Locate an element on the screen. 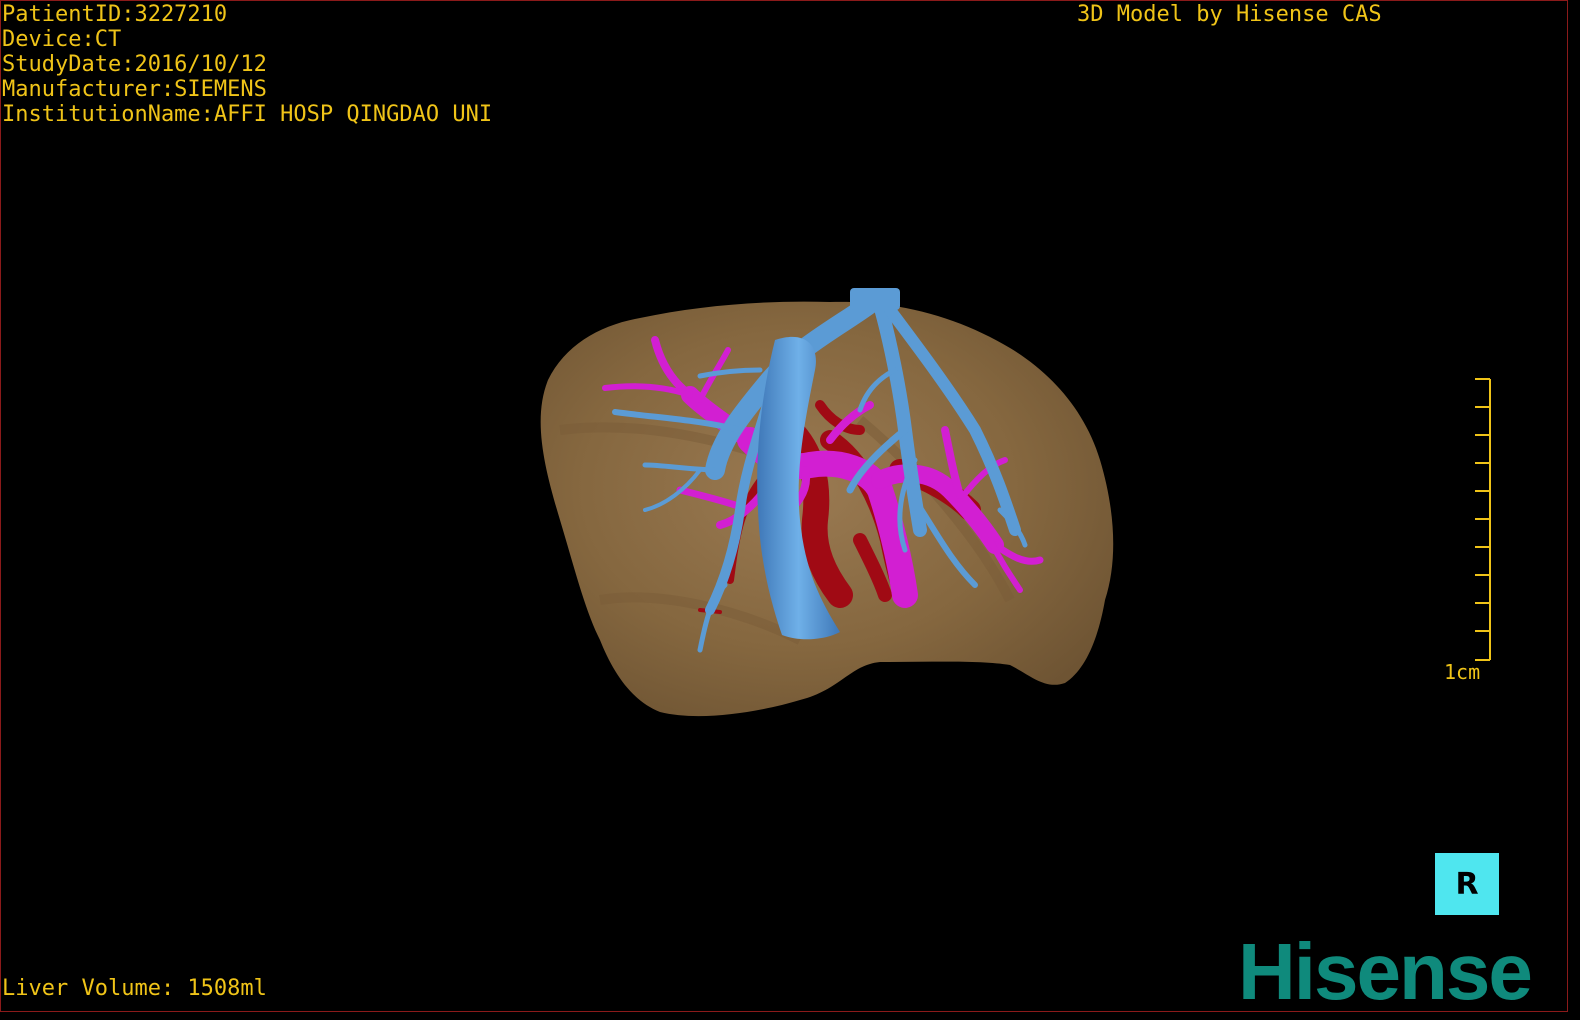 Image resolution: width=1580 pixels, height=1020 pixels. study-date-text: StudyDate:2016/10/12 is located at coordinates (134, 64).